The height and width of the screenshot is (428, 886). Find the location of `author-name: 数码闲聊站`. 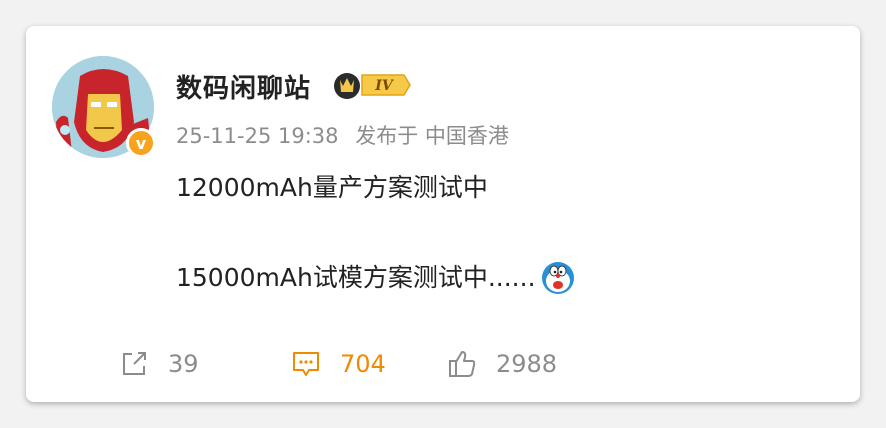

author-name: 数码闲聊站 is located at coordinates (243, 86).